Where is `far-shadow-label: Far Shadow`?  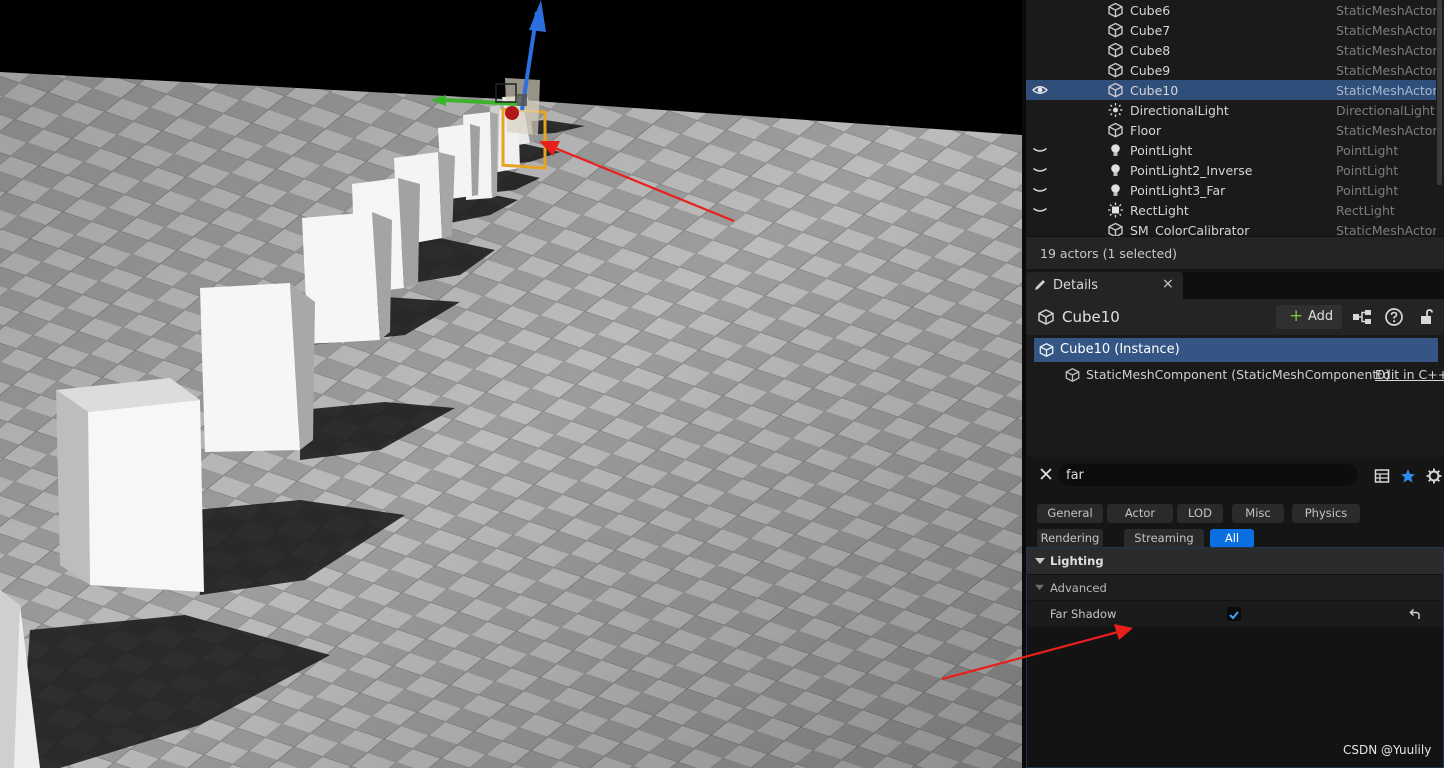 far-shadow-label: Far Shadow is located at coordinates (1083, 614).